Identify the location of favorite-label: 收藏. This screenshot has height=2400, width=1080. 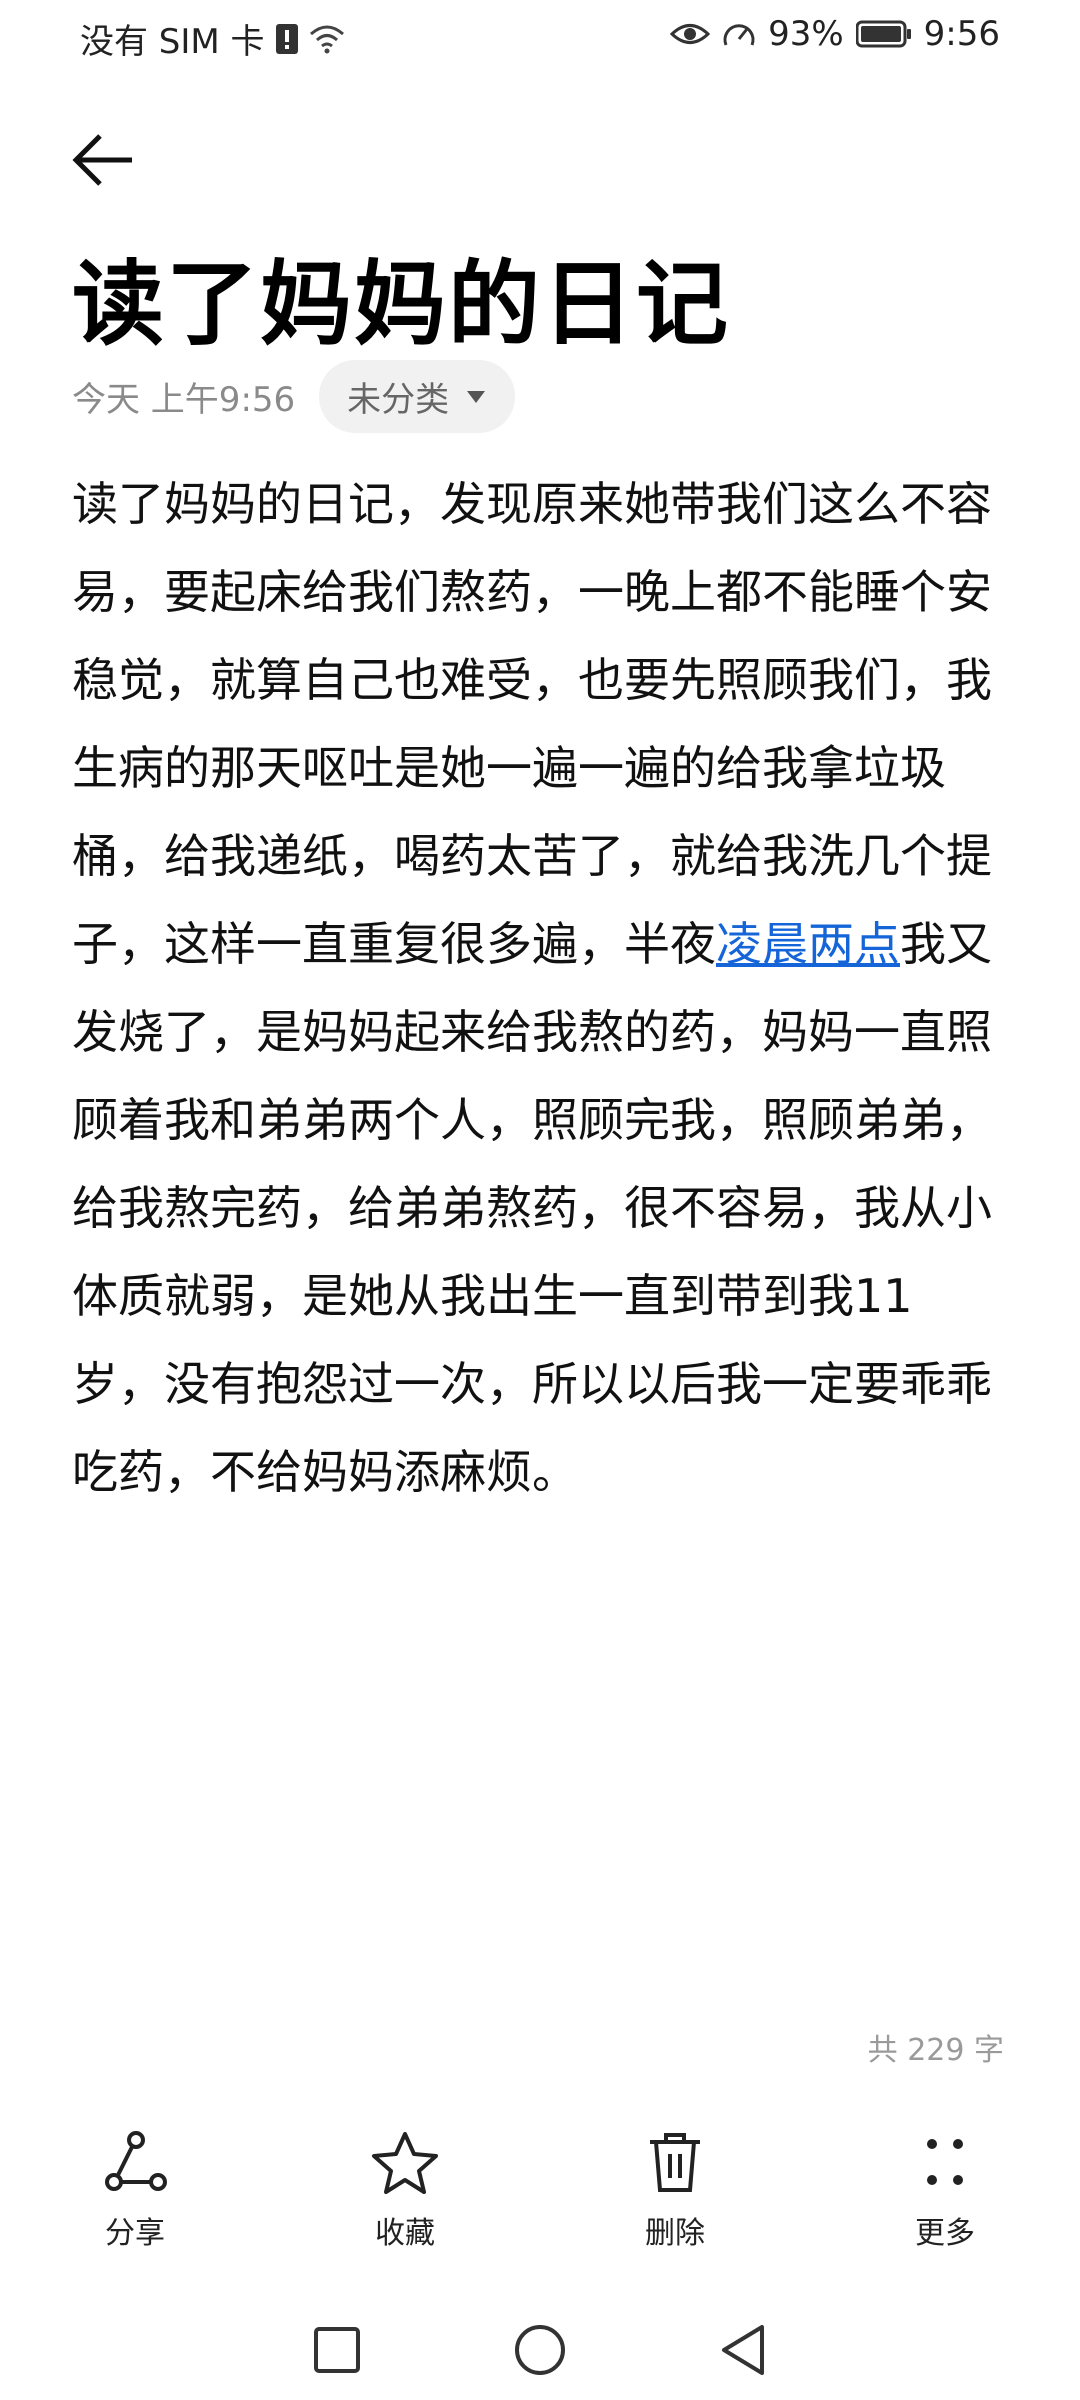
(405, 2233).